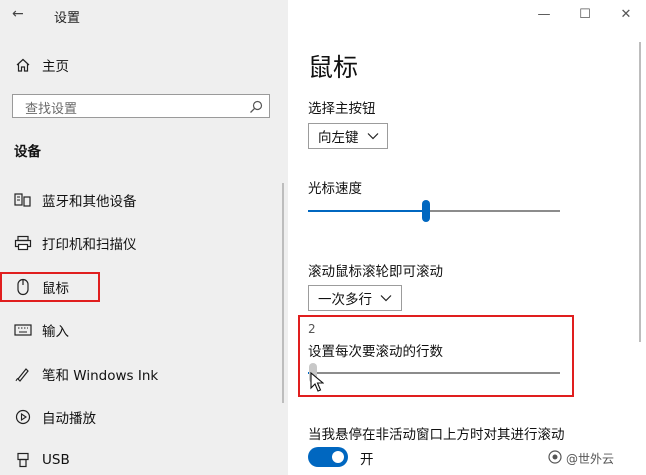 The width and height of the screenshot is (646, 475). I want to click on search-icon, so click(256, 108).